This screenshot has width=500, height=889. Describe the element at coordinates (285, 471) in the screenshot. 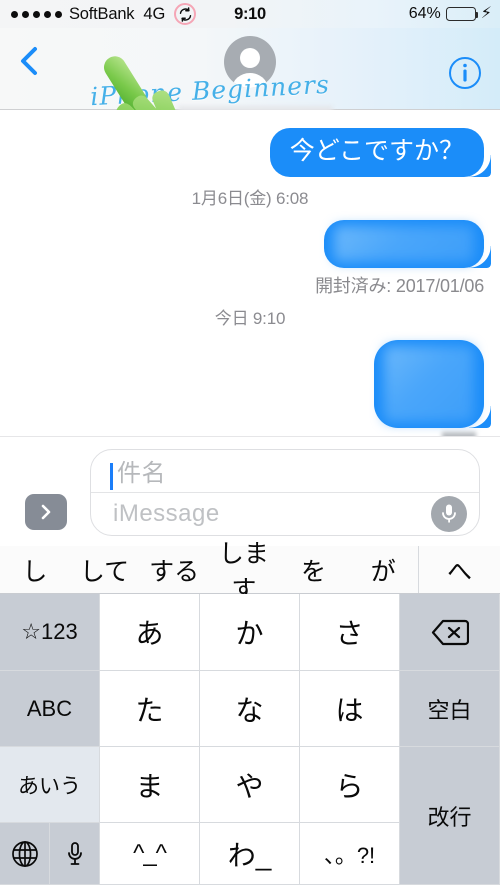

I see `subject-field: 件名` at that location.